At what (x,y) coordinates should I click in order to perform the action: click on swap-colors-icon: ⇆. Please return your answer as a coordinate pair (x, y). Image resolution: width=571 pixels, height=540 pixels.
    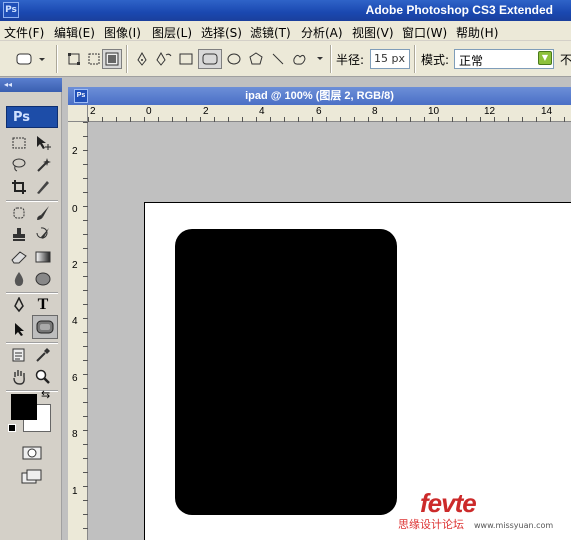
    Looking at the image, I should click on (45, 394).